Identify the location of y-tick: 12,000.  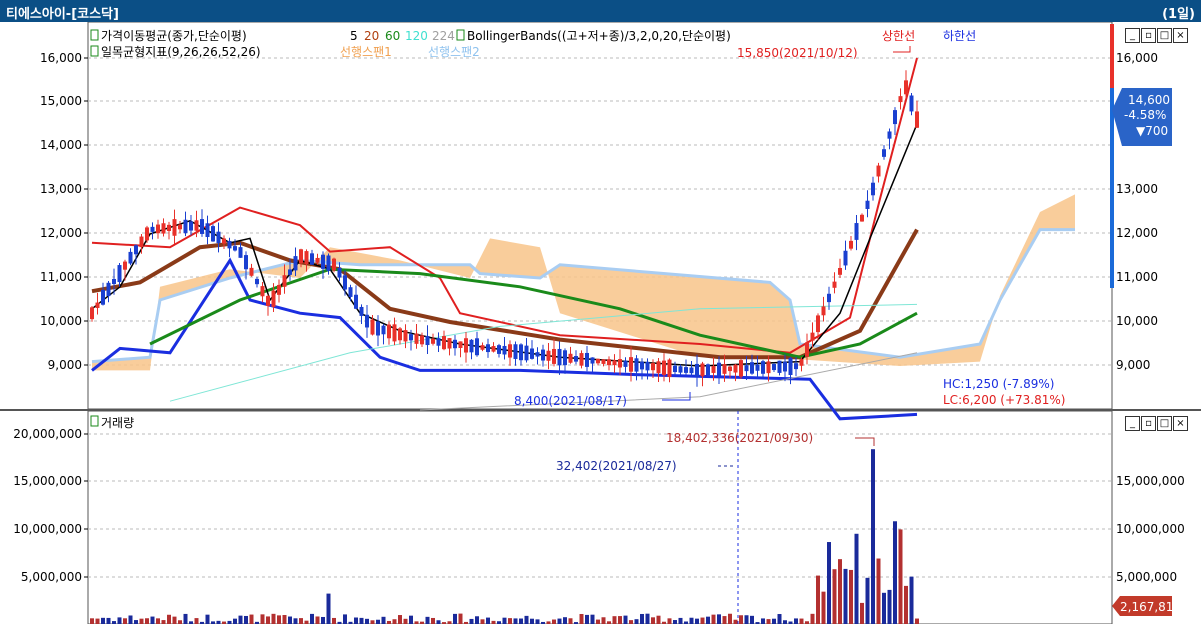
(61, 233).